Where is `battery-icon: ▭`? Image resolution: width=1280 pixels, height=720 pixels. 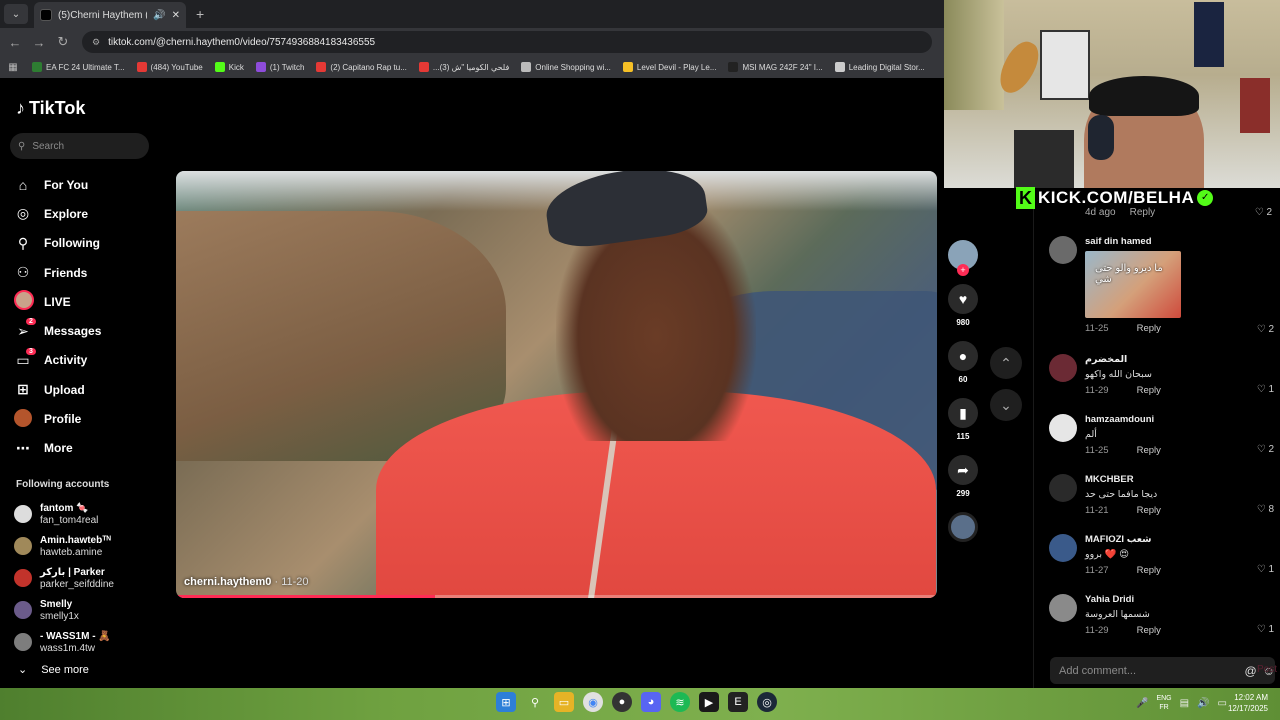 battery-icon: ▭ is located at coordinates (1222, 703).